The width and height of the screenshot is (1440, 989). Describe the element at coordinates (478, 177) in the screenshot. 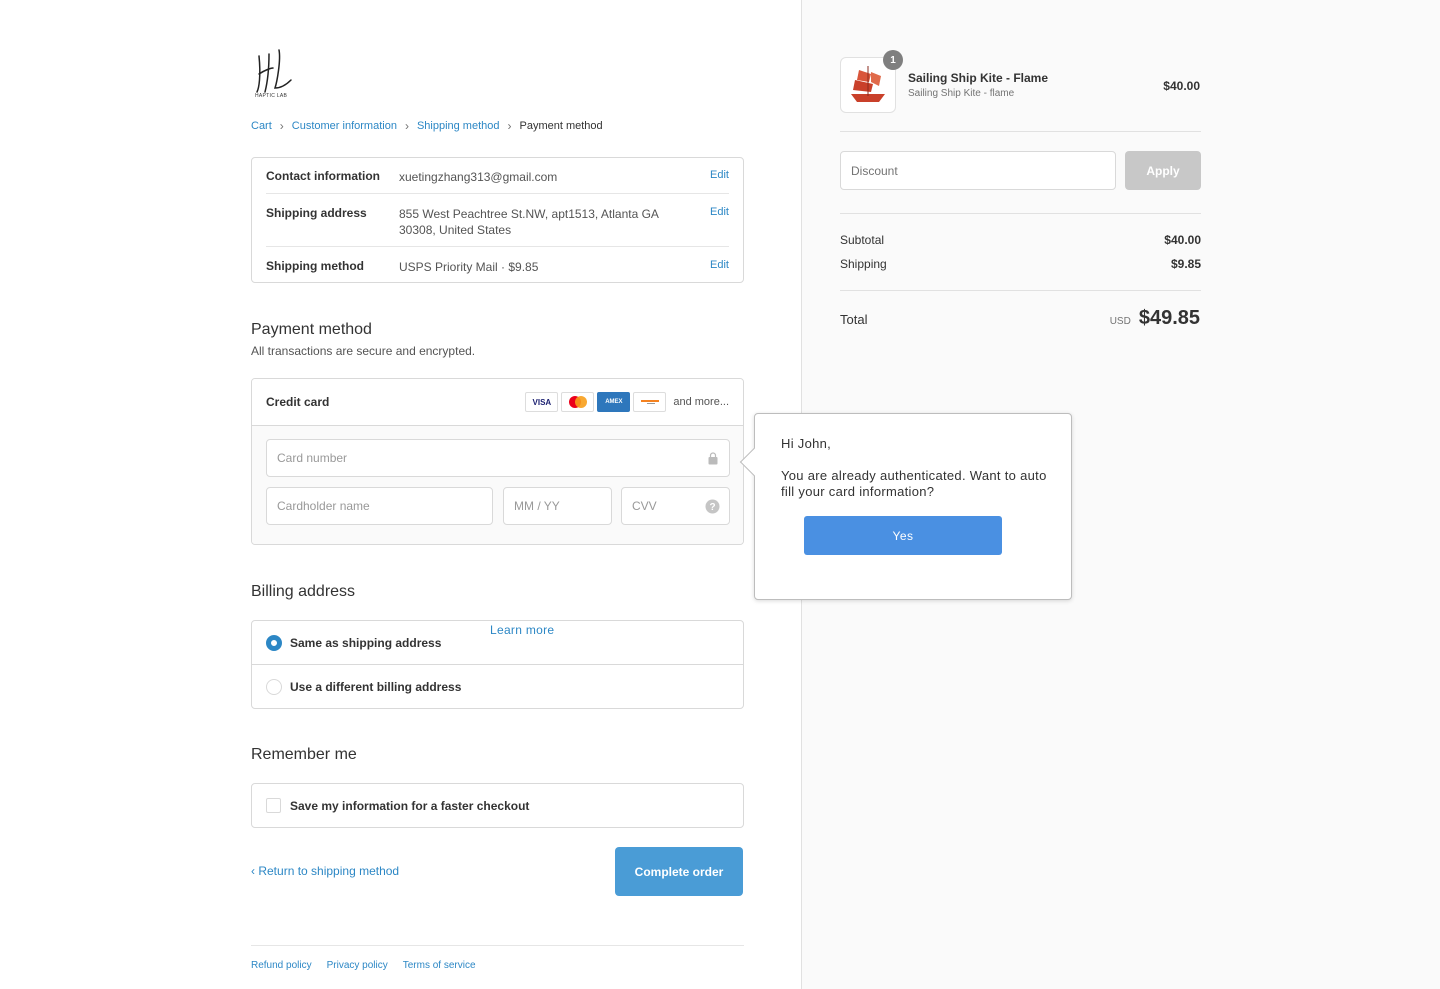

I see `contact-value: xuetingzhang313@gmail.com` at that location.